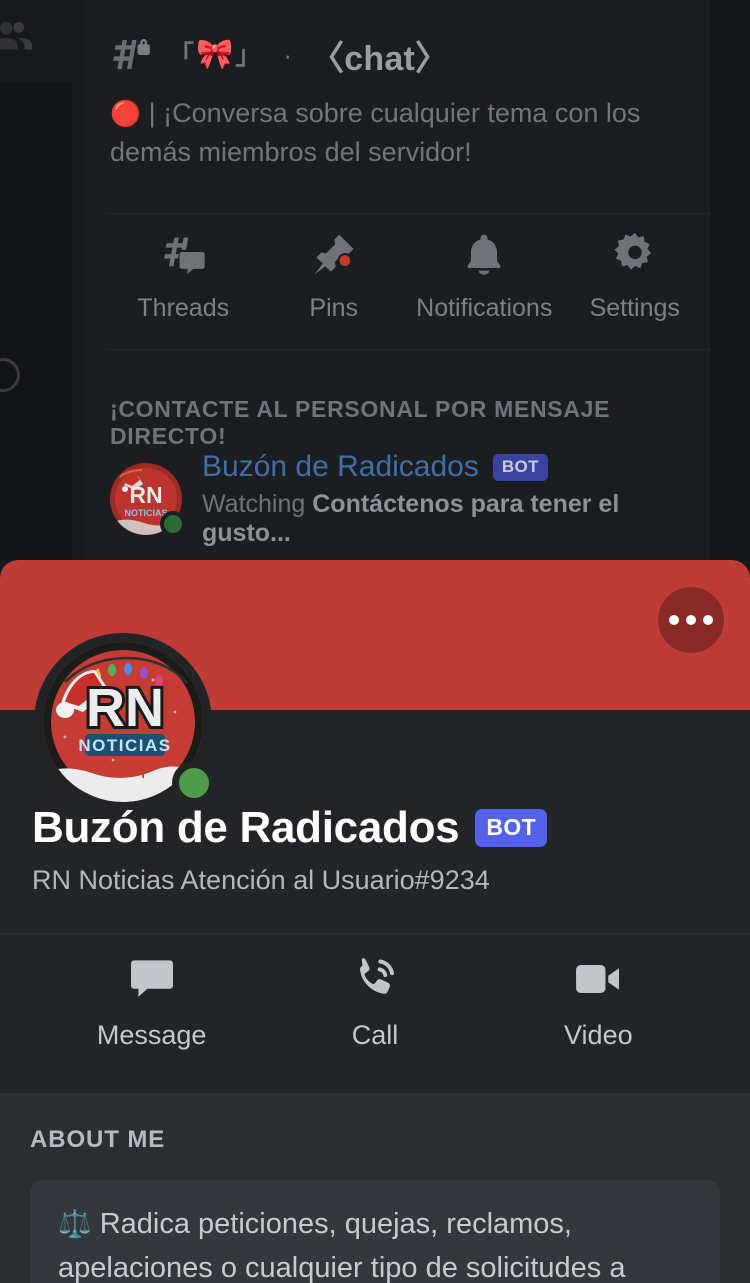  I want to click on topic-emoji: 🔴, so click(126, 114).